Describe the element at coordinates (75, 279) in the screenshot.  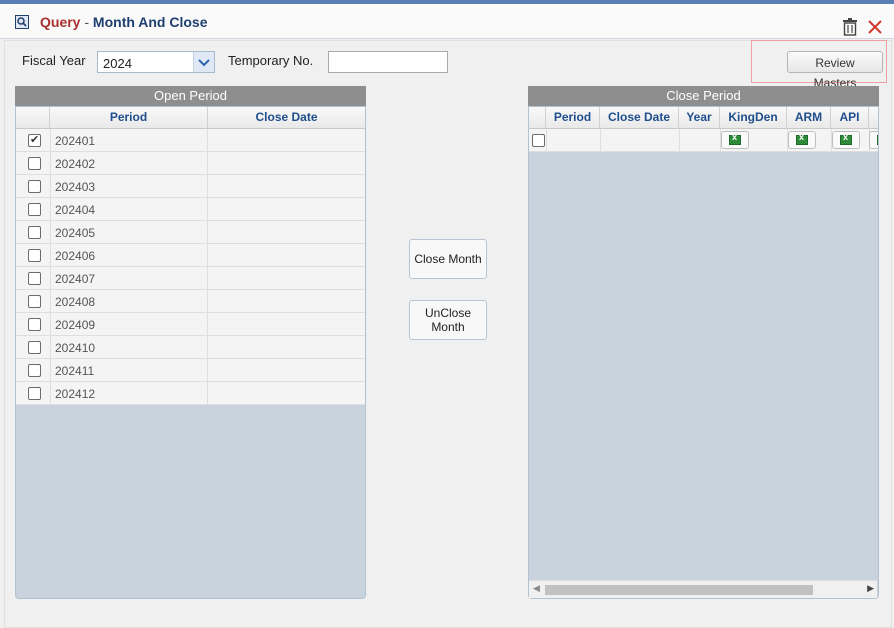
I see `period-cell: 202407` at that location.